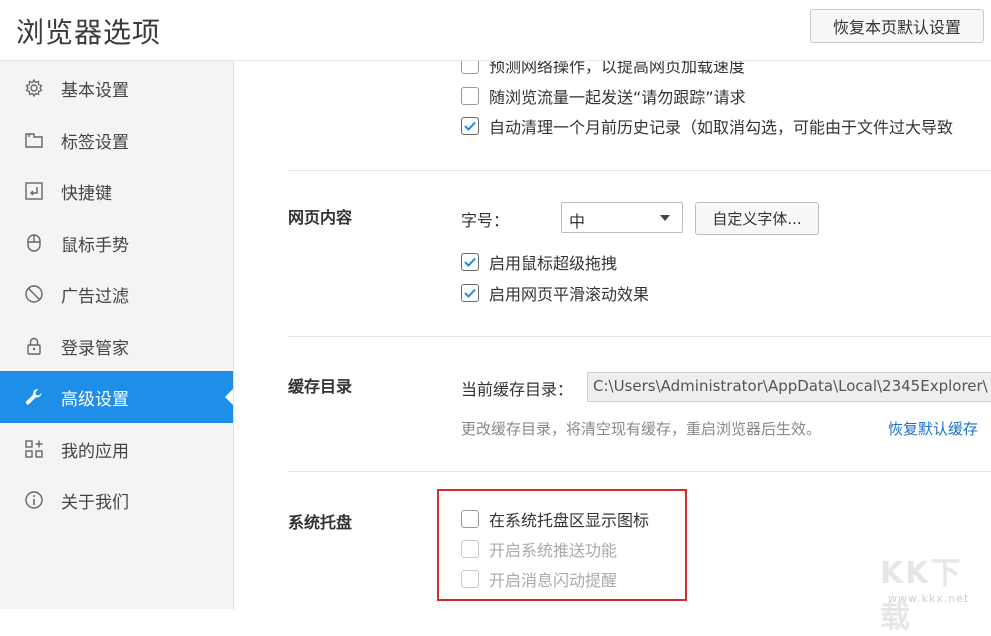  Describe the element at coordinates (569, 294) in the screenshot. I see `checkbox-label: 启用网页平滑滚动效果` at that location.